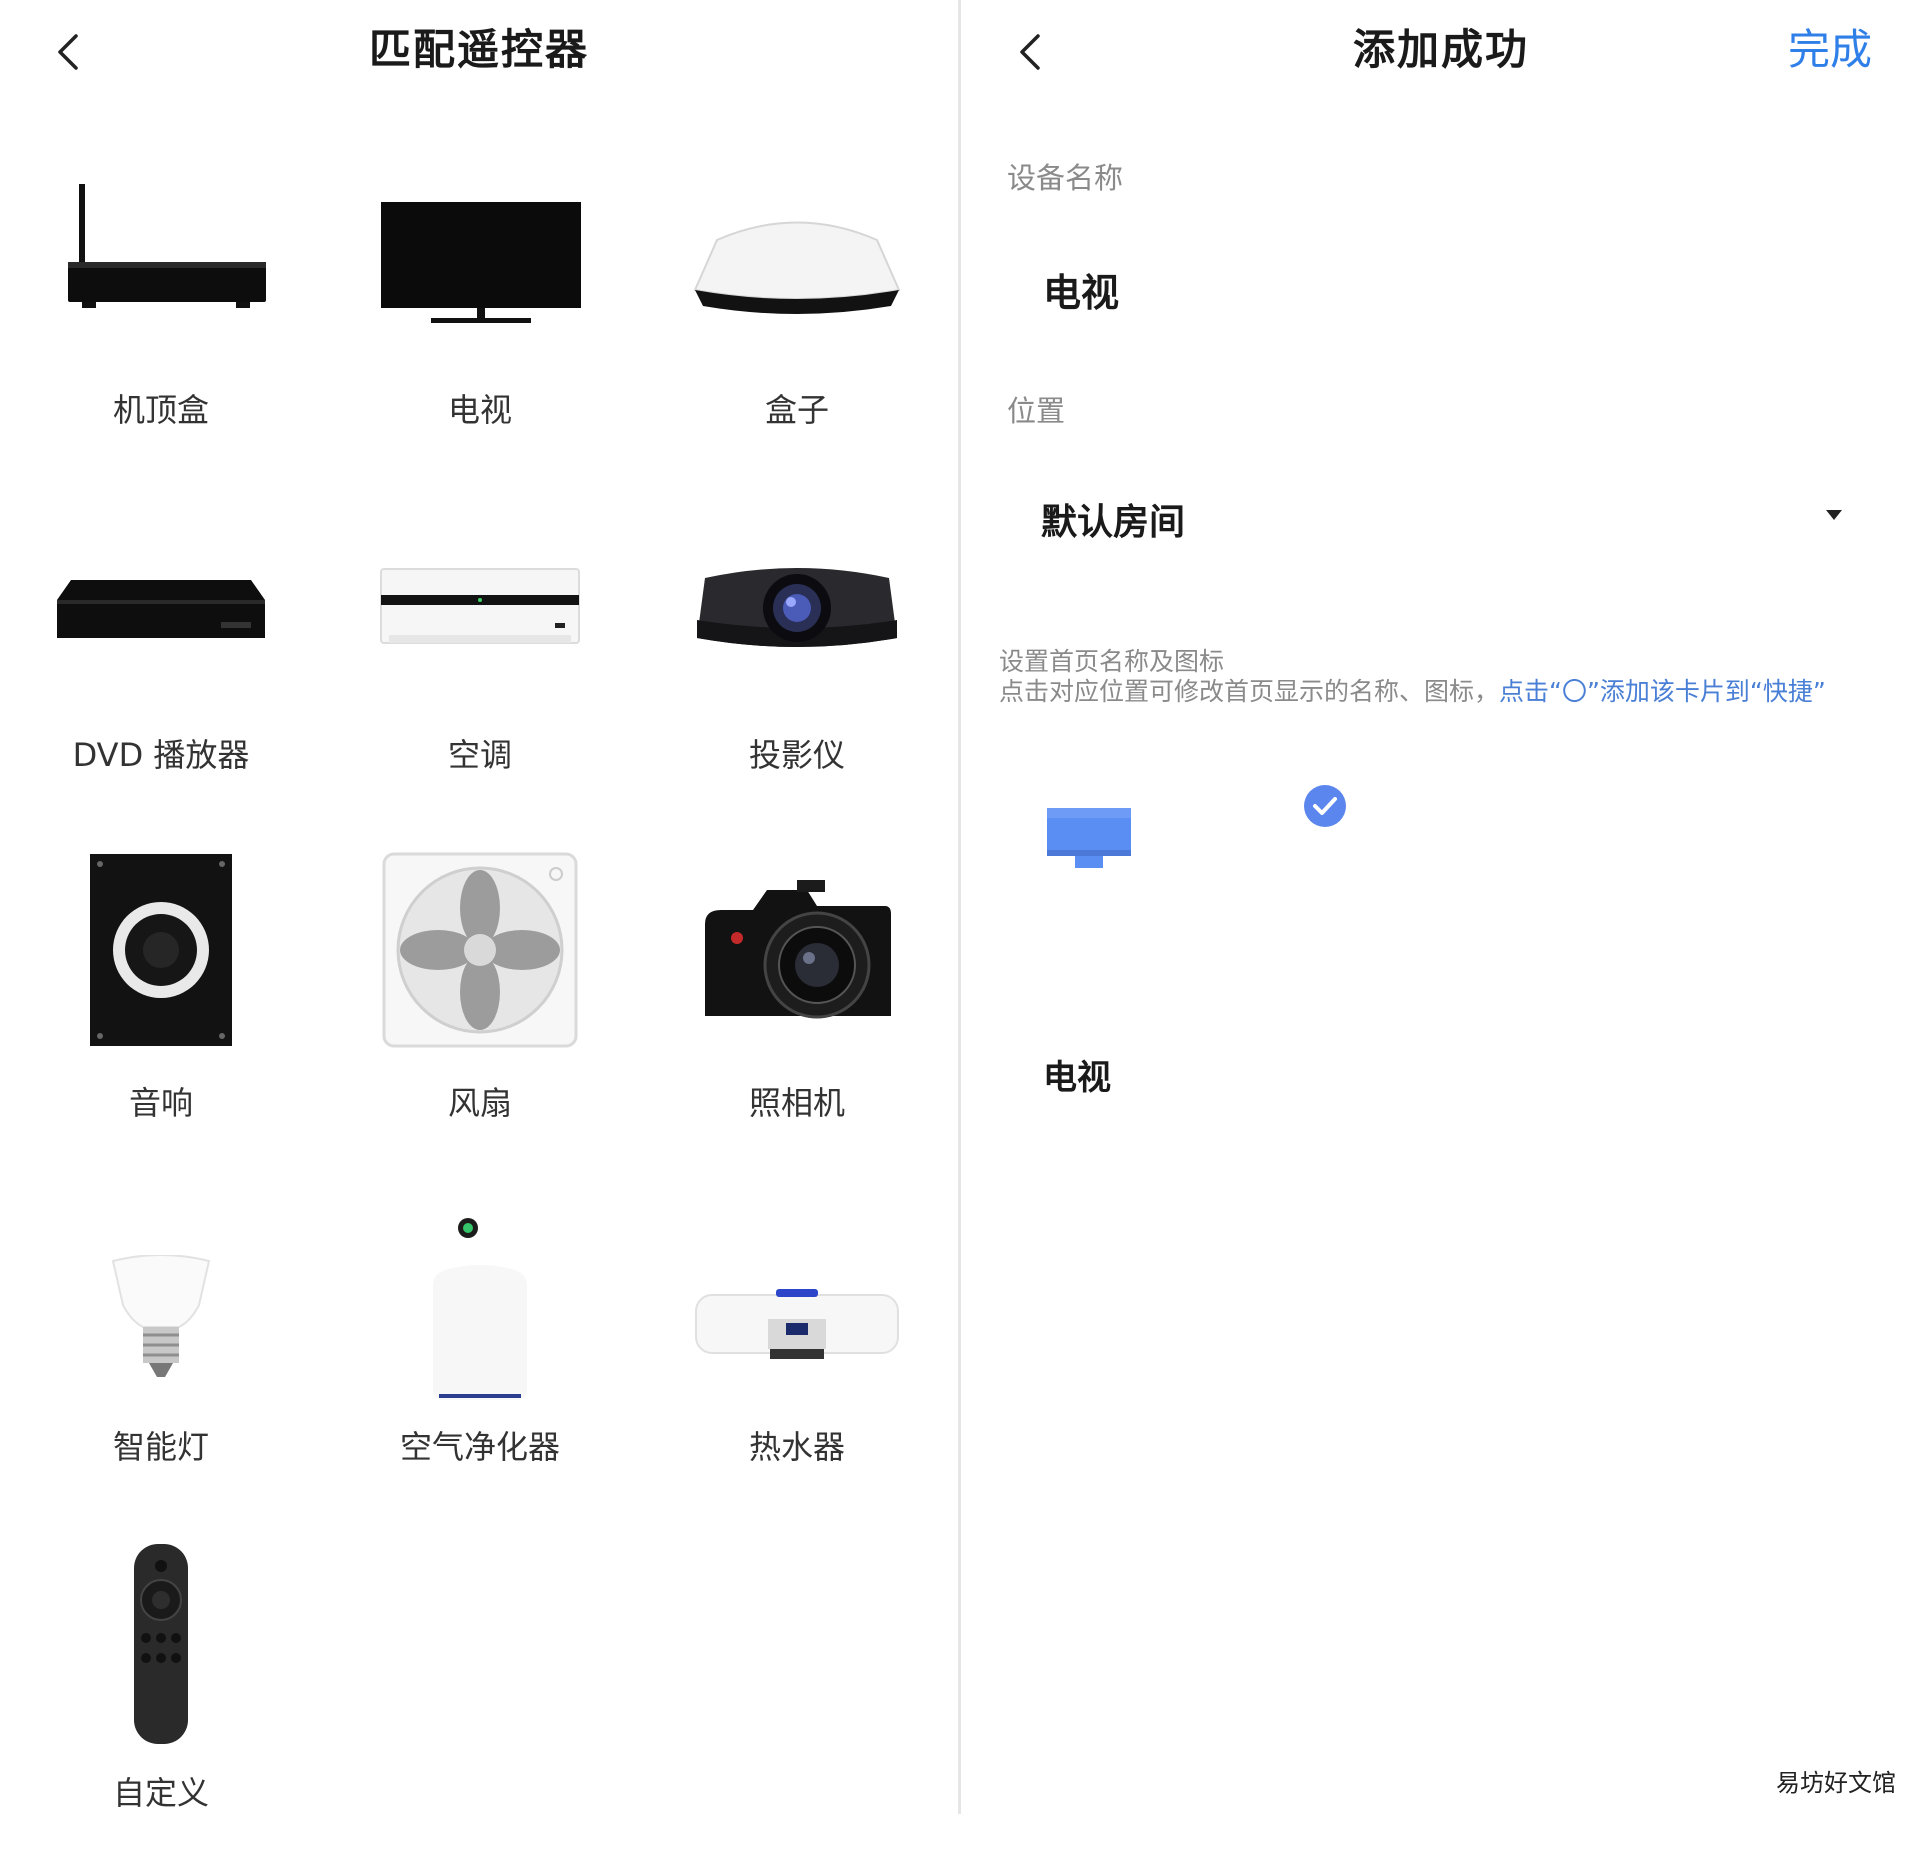 Image resolution: width=1920 pixels, height=1850 pixels. Describe the element at coordinates (1249, 691) in the screenshot. I see `info-text-plain: 点击对应位置可修改首页显示的名称、图标，` at that location.